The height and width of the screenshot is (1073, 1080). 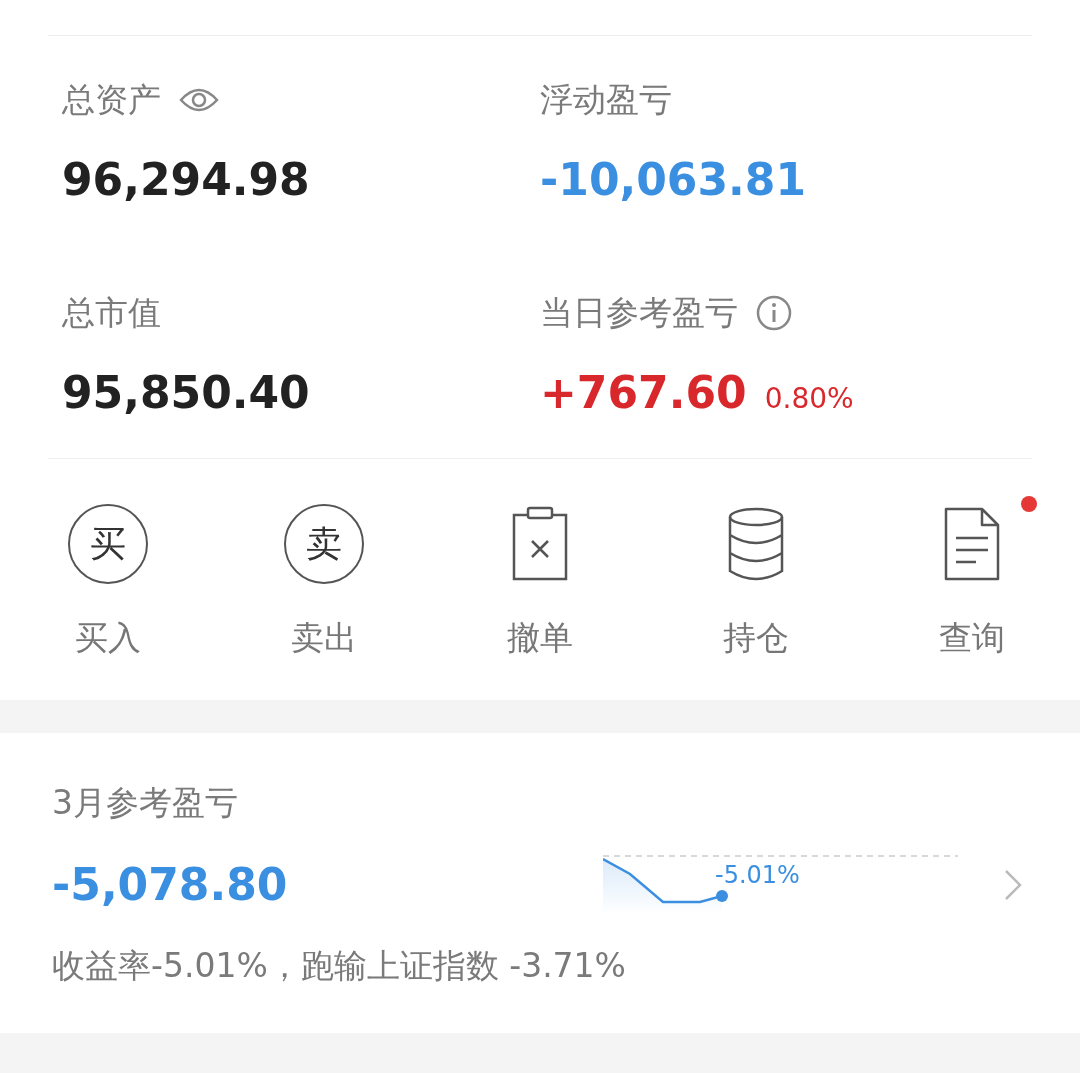 What do you see at coordinates (199, 100) in the screenshot?
I see `eye-icon` at bounding box center [199, 100].